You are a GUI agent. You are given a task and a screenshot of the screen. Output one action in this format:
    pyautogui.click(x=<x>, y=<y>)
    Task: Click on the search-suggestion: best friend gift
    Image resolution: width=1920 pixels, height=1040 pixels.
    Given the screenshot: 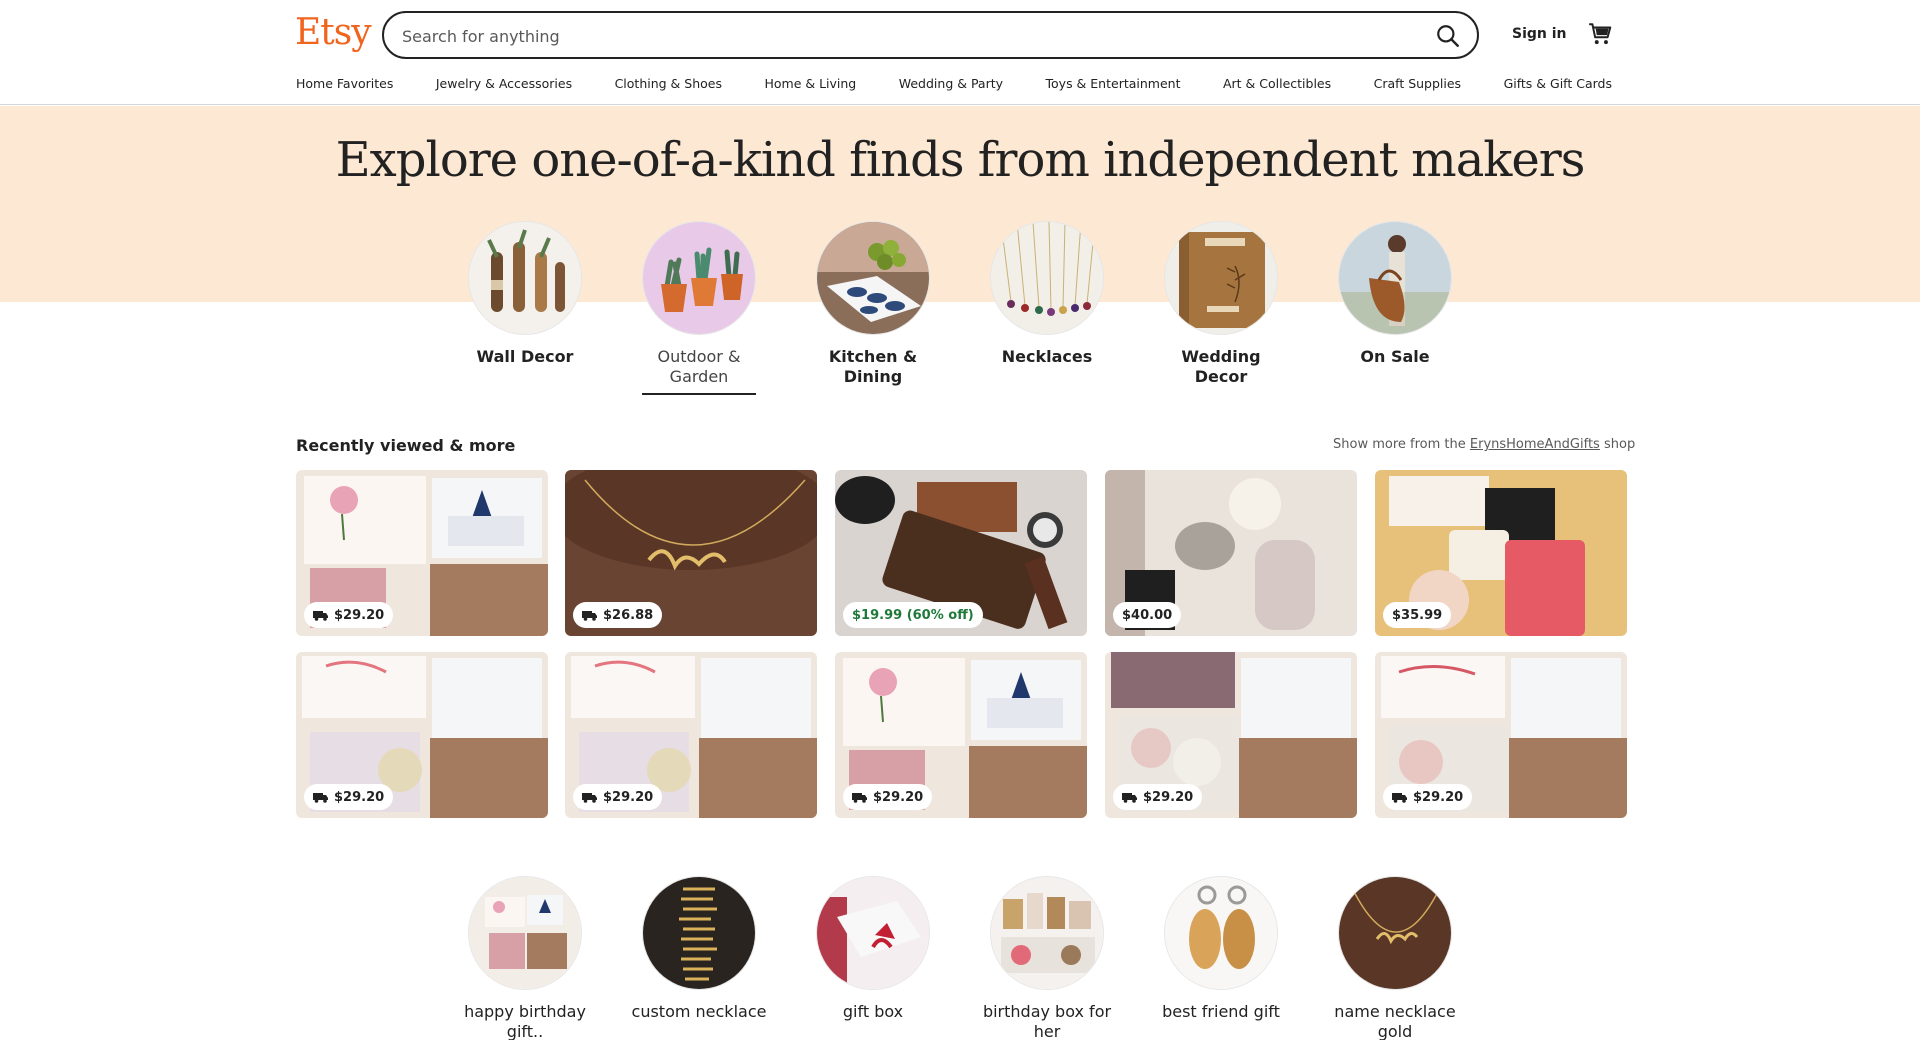 What is the action you would take?
    pyautogui.click(x=1221, y=949)
    